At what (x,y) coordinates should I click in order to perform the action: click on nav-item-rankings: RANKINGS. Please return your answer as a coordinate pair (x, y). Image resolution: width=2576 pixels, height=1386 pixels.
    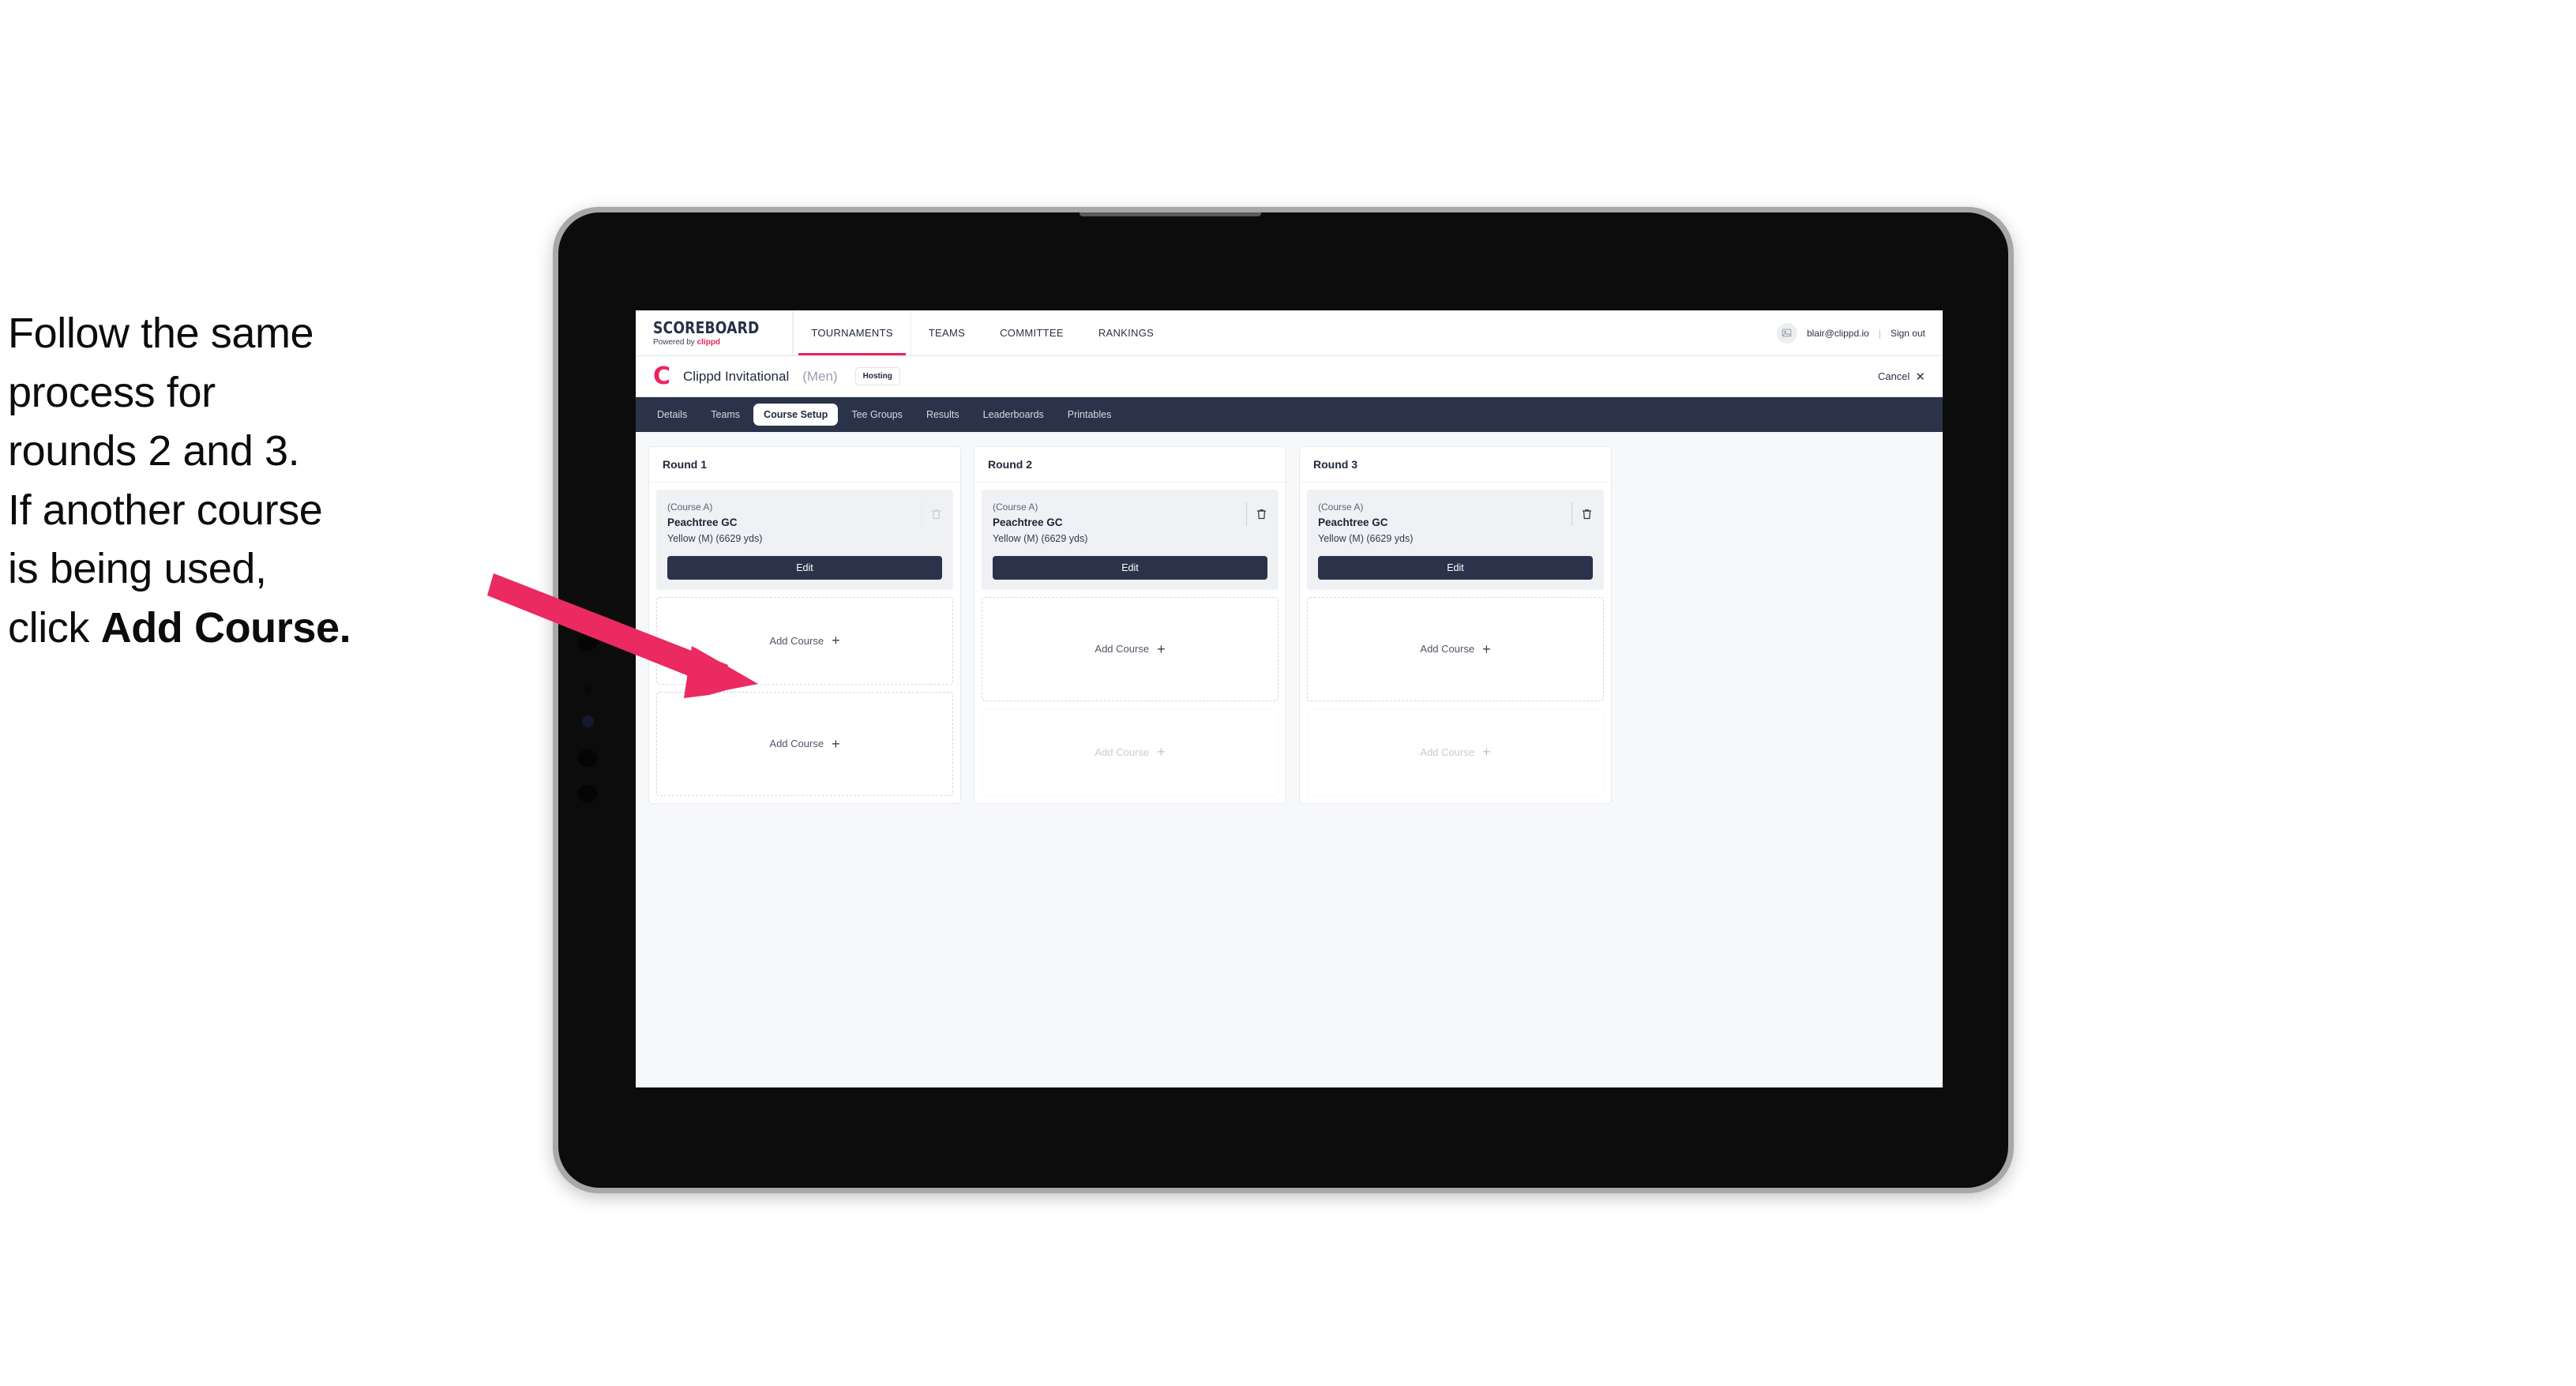
    Looking at the image, I should click on (1126, 332).